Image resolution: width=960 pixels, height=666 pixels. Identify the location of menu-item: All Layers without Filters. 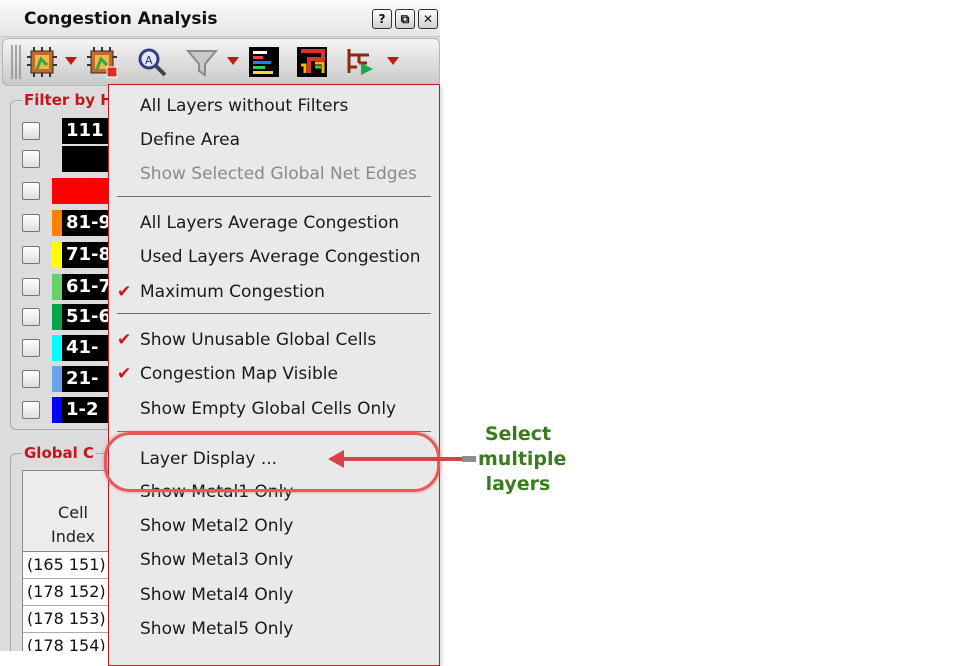
(274, 106).